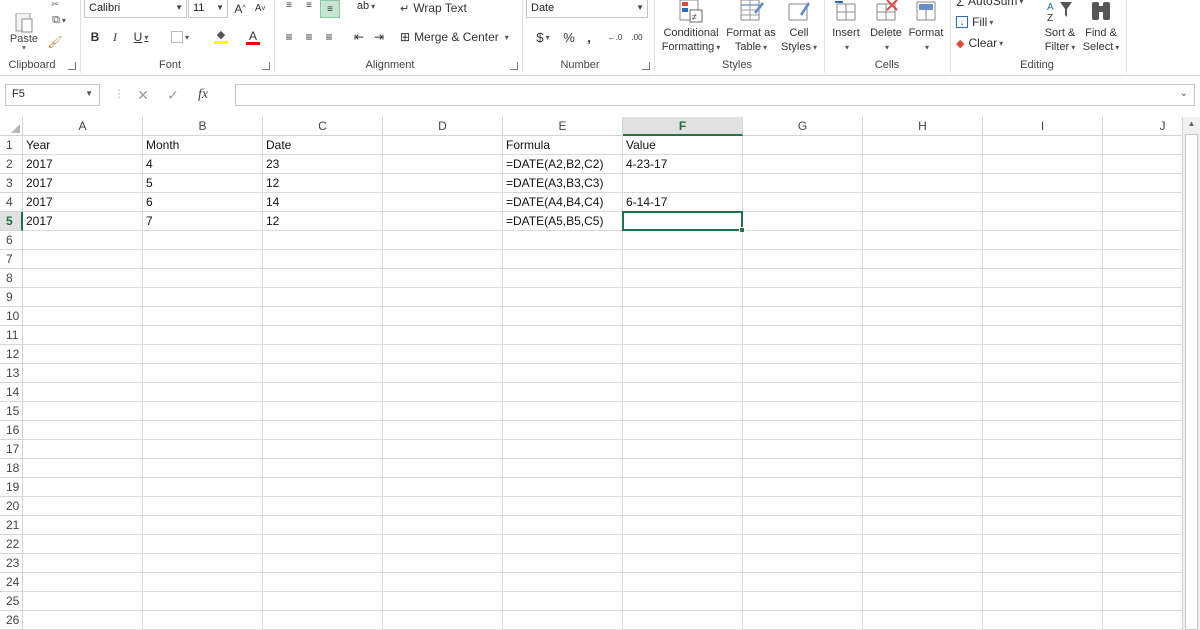  What do you see at coordinates (683, 544) in the screenshot?
I see `cell-f22` at bounding box center [683, 544].